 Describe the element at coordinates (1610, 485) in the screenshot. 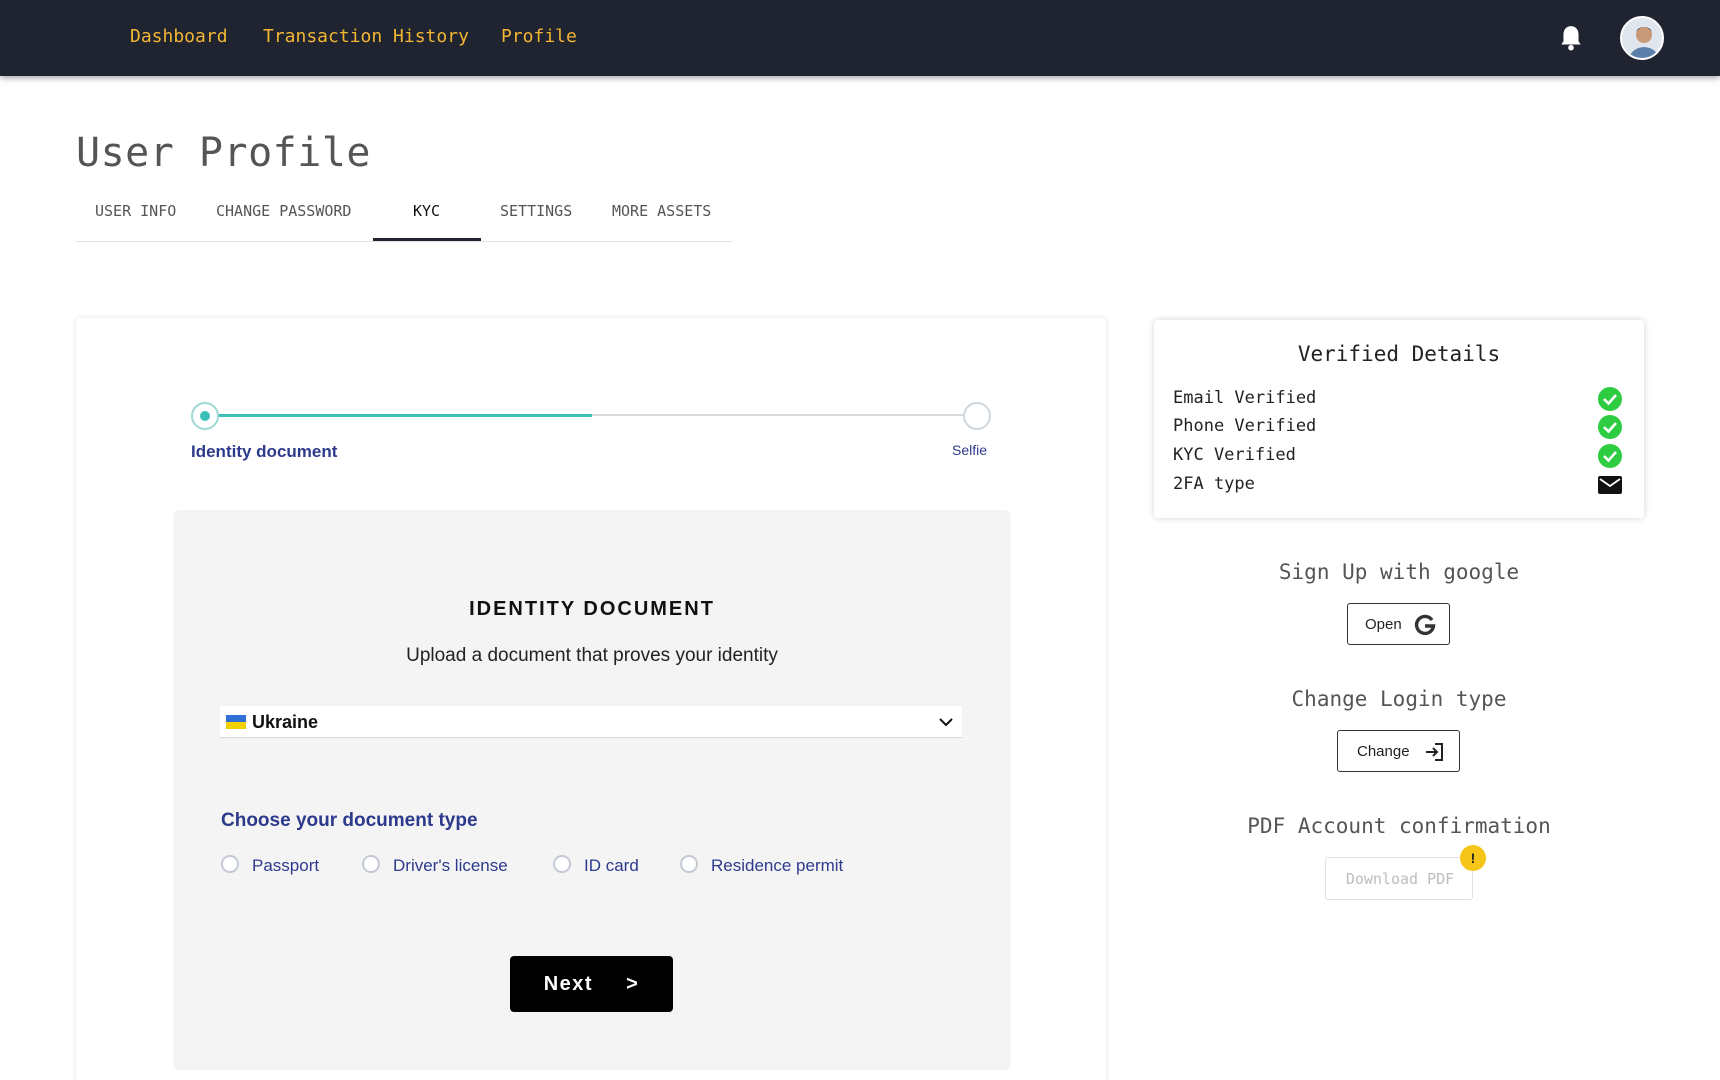

I see `mail-icon` at that location.